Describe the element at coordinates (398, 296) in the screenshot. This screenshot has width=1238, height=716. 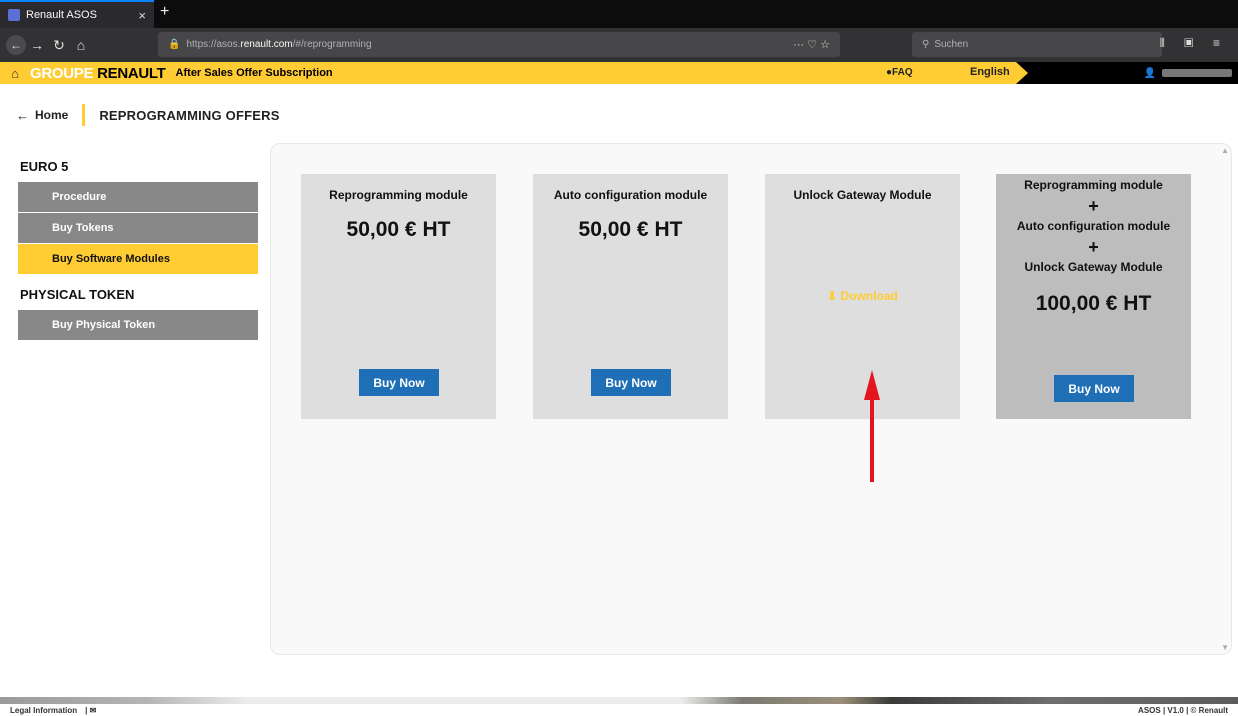
I see `offer-card-reprogramming: Reprogramming module 50,00 € HT Buy Now` at that location.